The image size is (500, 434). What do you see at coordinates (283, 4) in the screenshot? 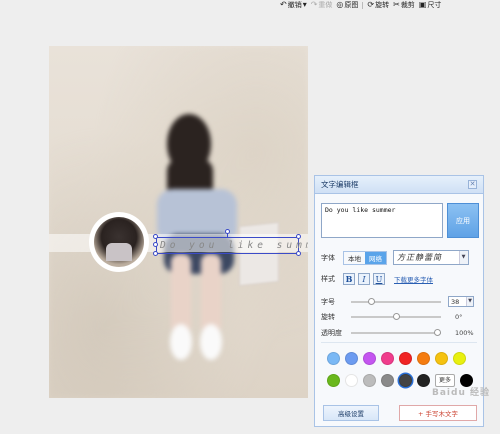
I see `undo-icon: ↶` at bounding box center [283, 4].